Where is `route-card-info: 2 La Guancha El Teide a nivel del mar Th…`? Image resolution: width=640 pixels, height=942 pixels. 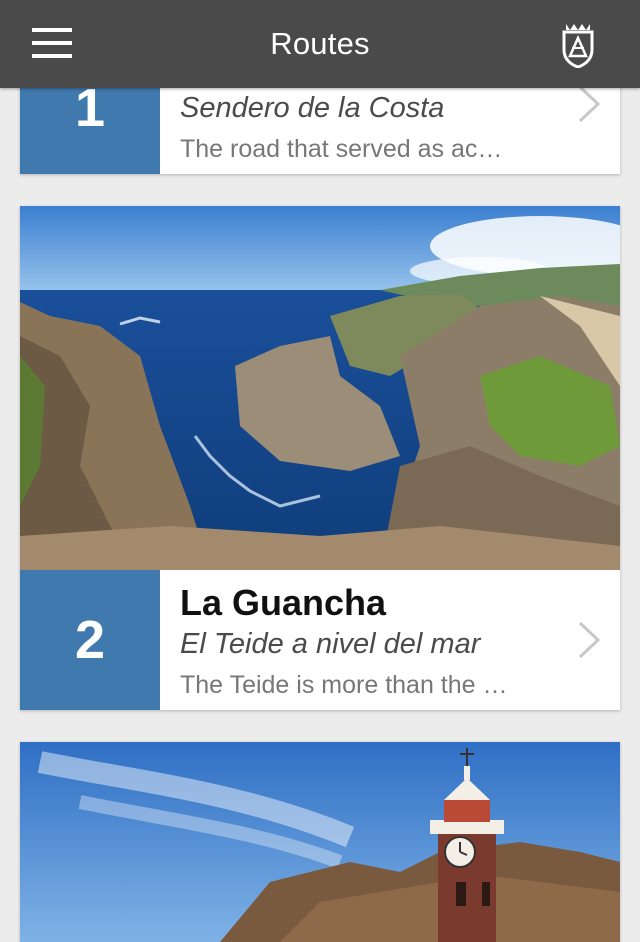
route-card-info: 2 La Guancha El Teide a nivel del mar Th… is located at coordinates (320, 640).